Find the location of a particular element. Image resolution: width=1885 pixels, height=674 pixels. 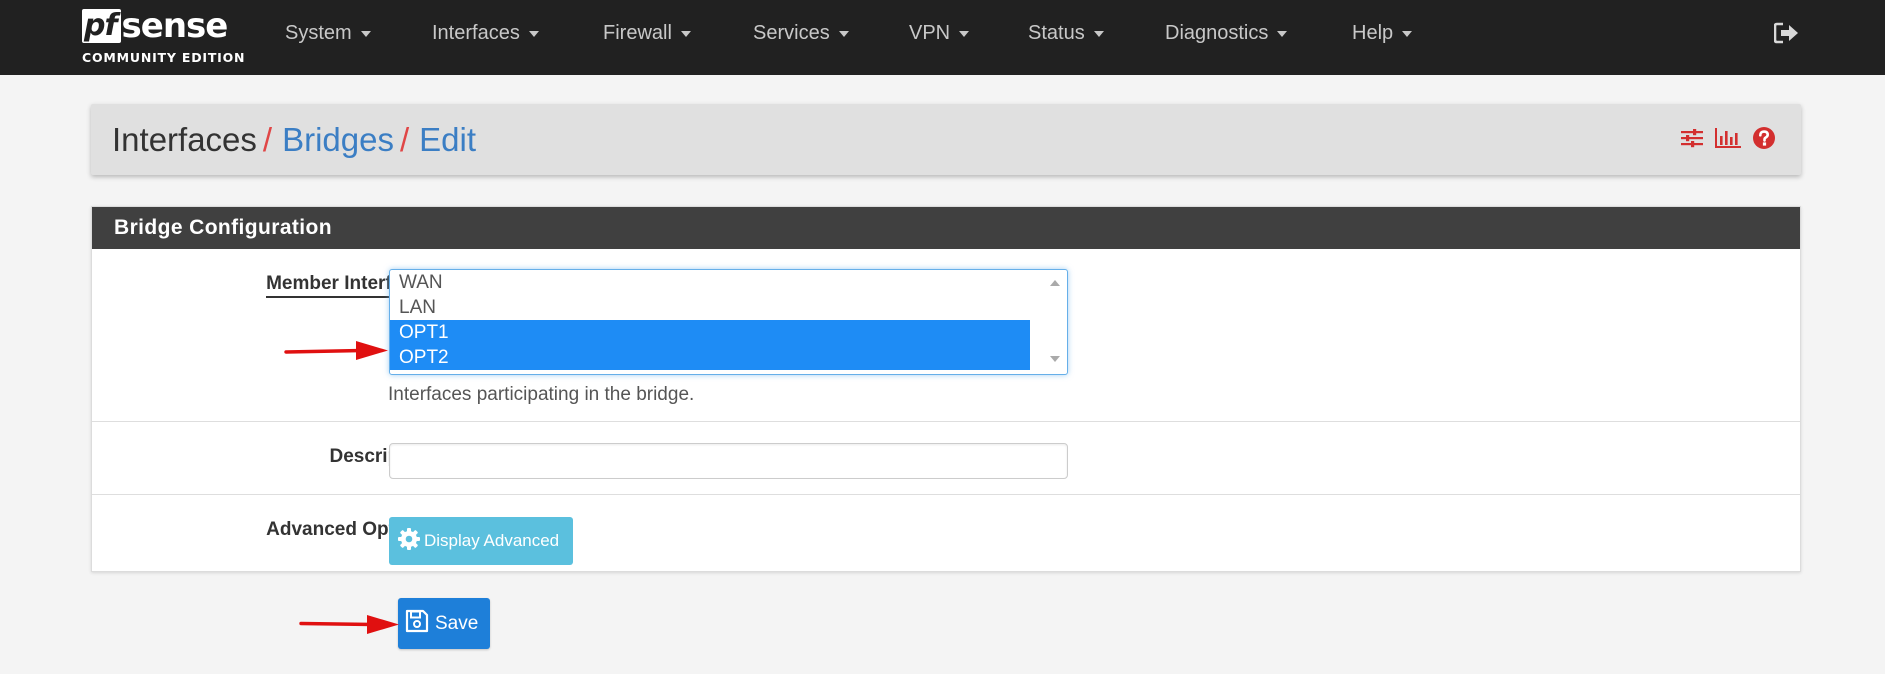

save-label: Save is located at coordinates (457, 623).